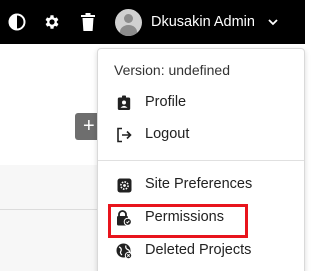 This screenshot has width=320, height=271. What do you see at coordinates (50, 209) in the screenshot?
I see `divider` at bounding box center [50, 209].